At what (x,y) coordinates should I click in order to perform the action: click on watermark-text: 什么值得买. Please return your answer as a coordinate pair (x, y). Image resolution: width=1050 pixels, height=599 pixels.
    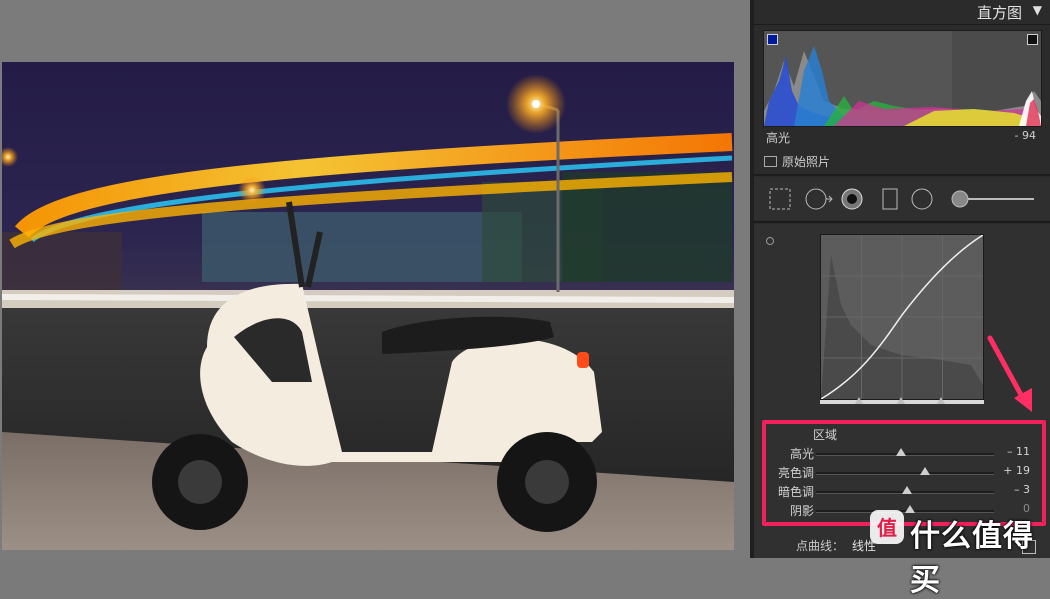
    Looking at the image, I should click on (972, 558).